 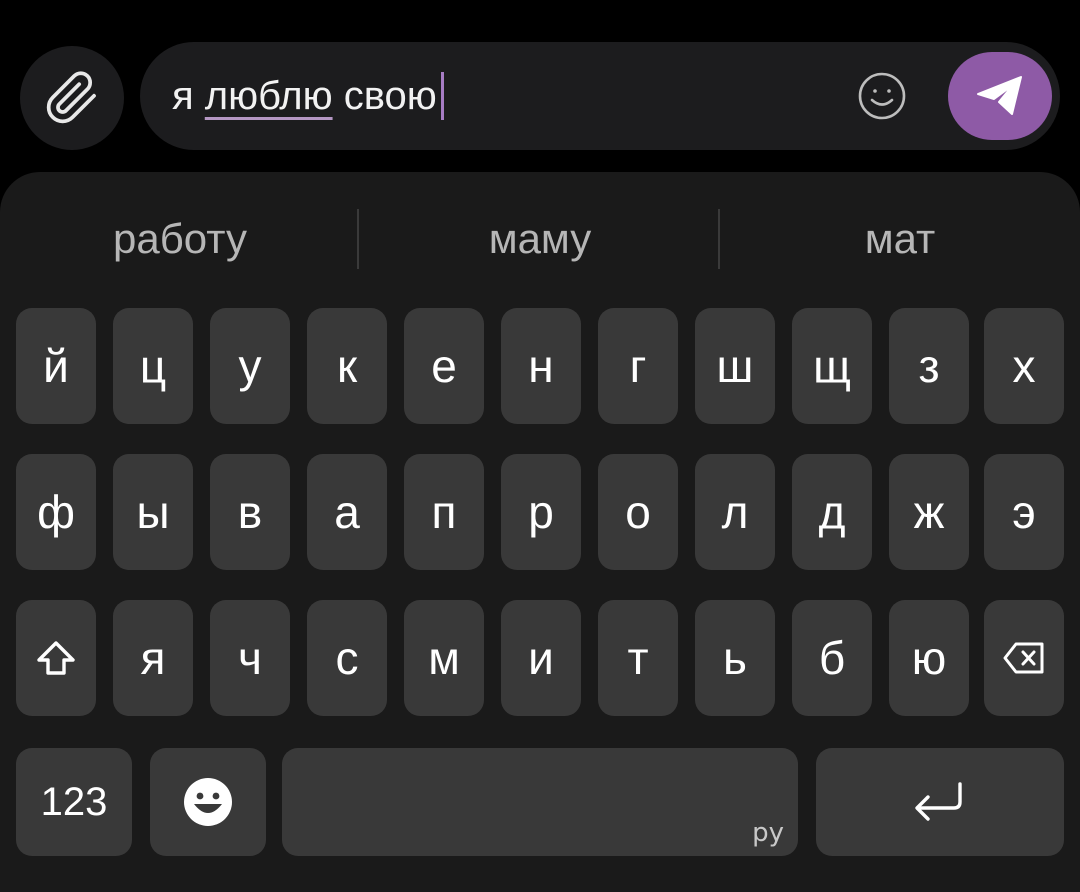 What do you see at coordinates (384, 95) in the screenshot?
I see `input-text-end: свою` at bounding box center [384, 95].